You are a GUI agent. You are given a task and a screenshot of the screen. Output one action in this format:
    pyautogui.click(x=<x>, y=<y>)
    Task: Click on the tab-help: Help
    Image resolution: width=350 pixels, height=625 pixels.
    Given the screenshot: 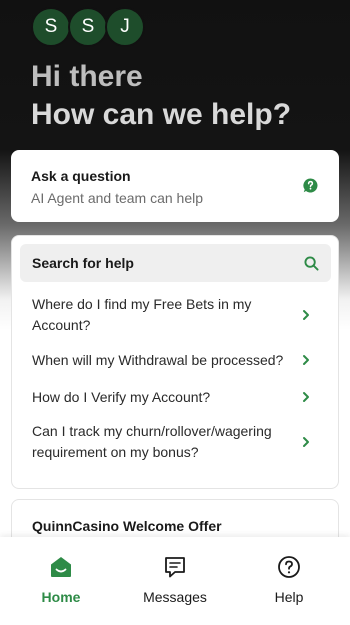 What is the action you would take?
    pyautogui.click(x=289, y=590)
    